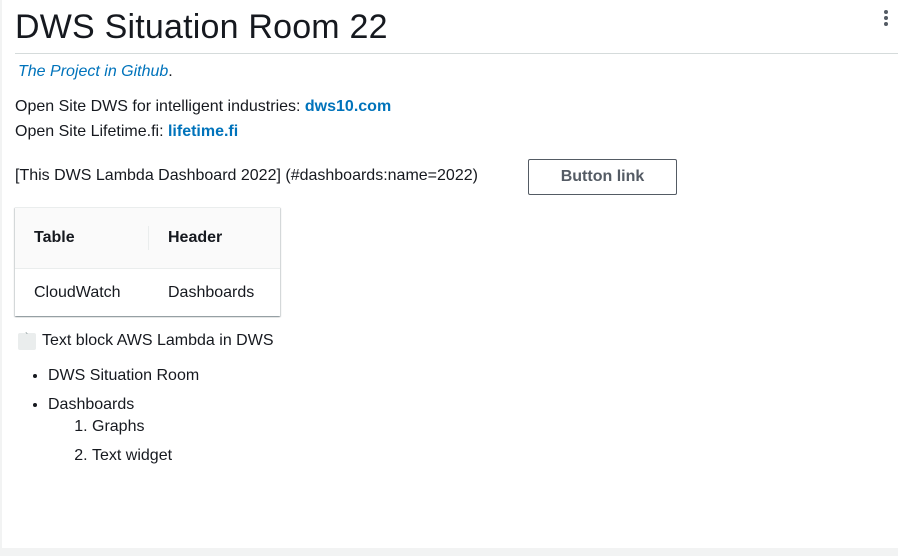  I want to click on table-cell: CloudWatch, so click(77, 292).